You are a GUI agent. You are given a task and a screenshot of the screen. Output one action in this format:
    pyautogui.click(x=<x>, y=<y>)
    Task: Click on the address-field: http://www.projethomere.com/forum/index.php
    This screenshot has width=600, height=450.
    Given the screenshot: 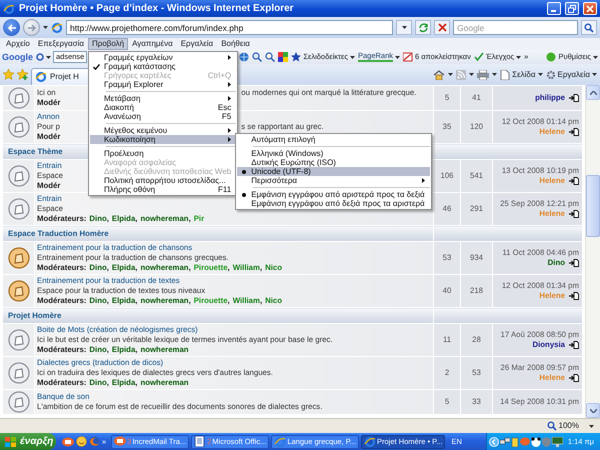 What is the action you would take?
    pyautogui.click(x=229, y=27)
    